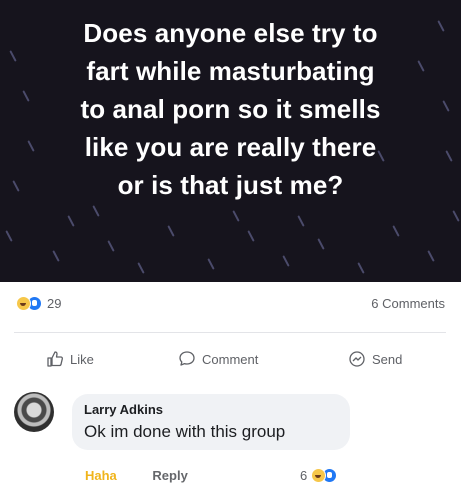 The width and height of the screenshot is (461, 500). I want to click on comment-author: Larry Adkins, so click(123, 409).